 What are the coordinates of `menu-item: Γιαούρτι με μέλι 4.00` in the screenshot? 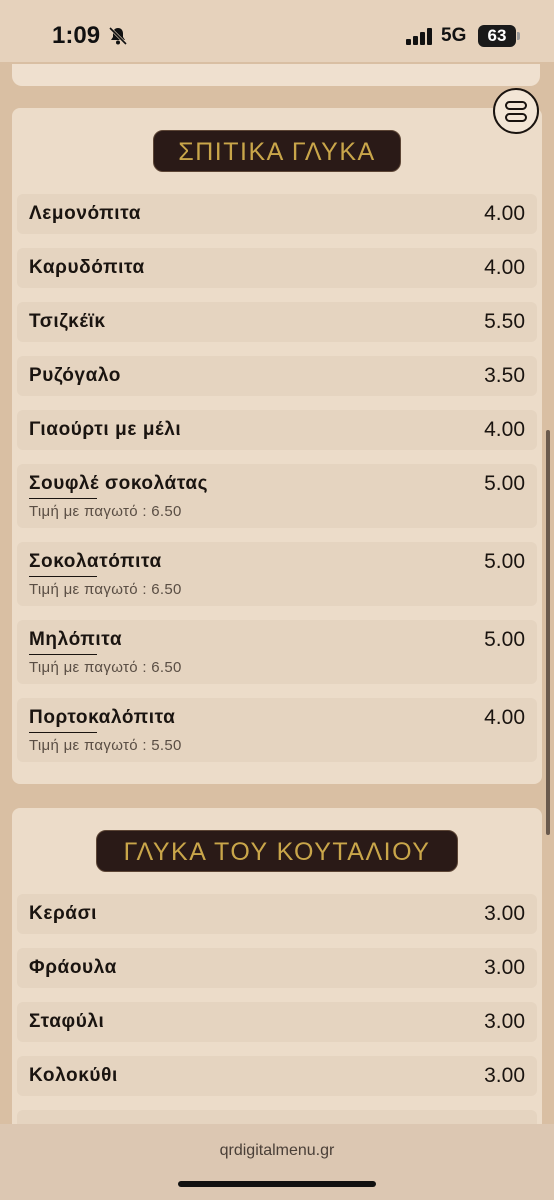 It's located at (277, 430).